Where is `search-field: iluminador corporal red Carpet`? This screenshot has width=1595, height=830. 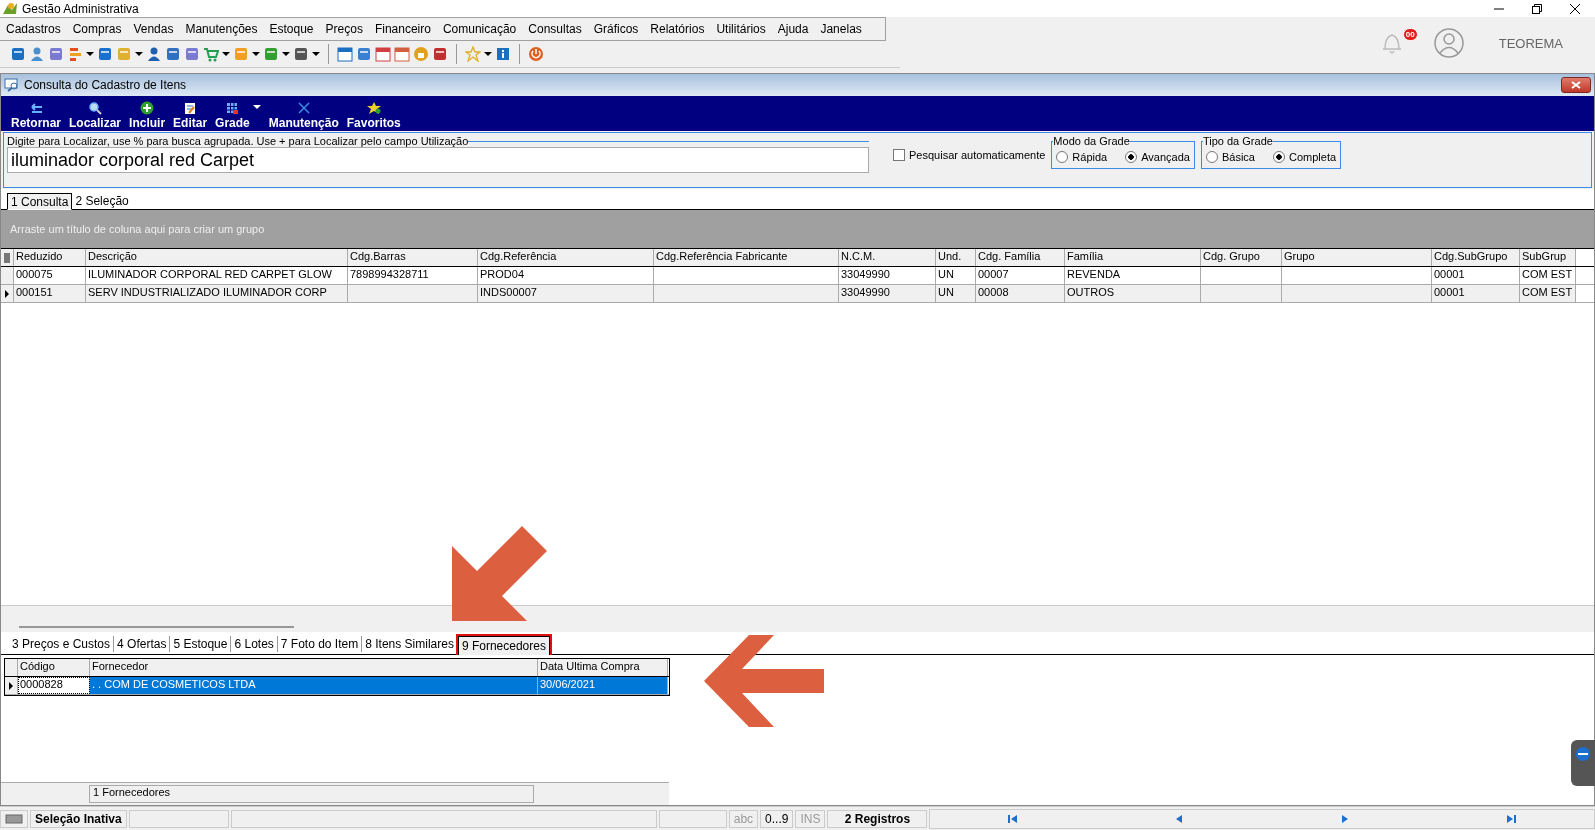
search-field: iluminador corporal red Carpet is located at coordinates (438, 160).